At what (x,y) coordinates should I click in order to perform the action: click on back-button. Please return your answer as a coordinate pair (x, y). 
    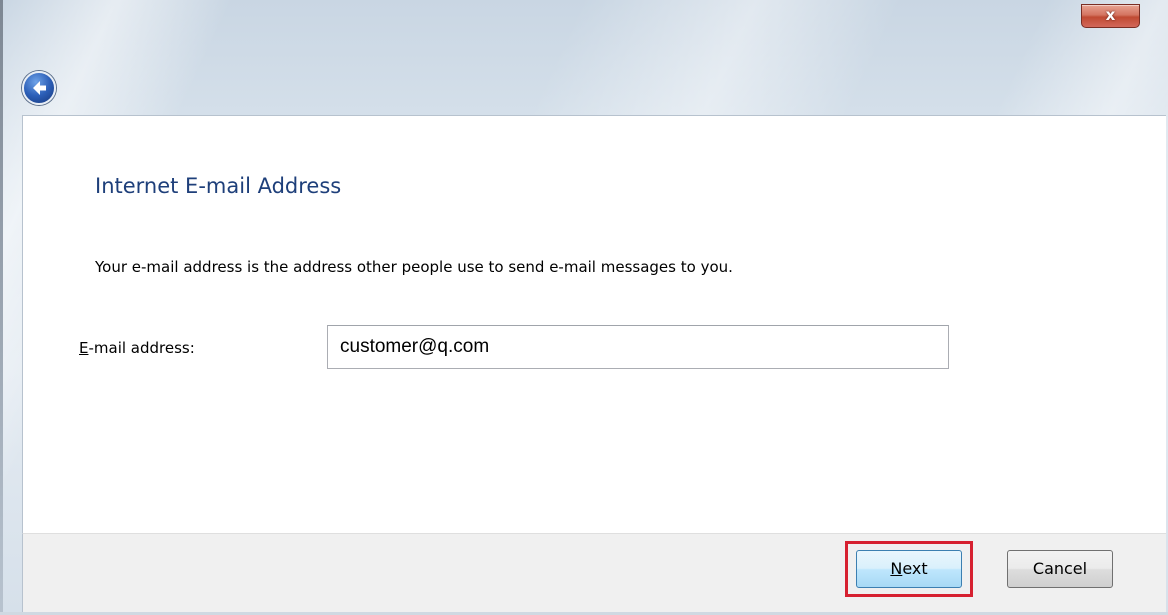
    Looking at the image, I should click on (39, 88).